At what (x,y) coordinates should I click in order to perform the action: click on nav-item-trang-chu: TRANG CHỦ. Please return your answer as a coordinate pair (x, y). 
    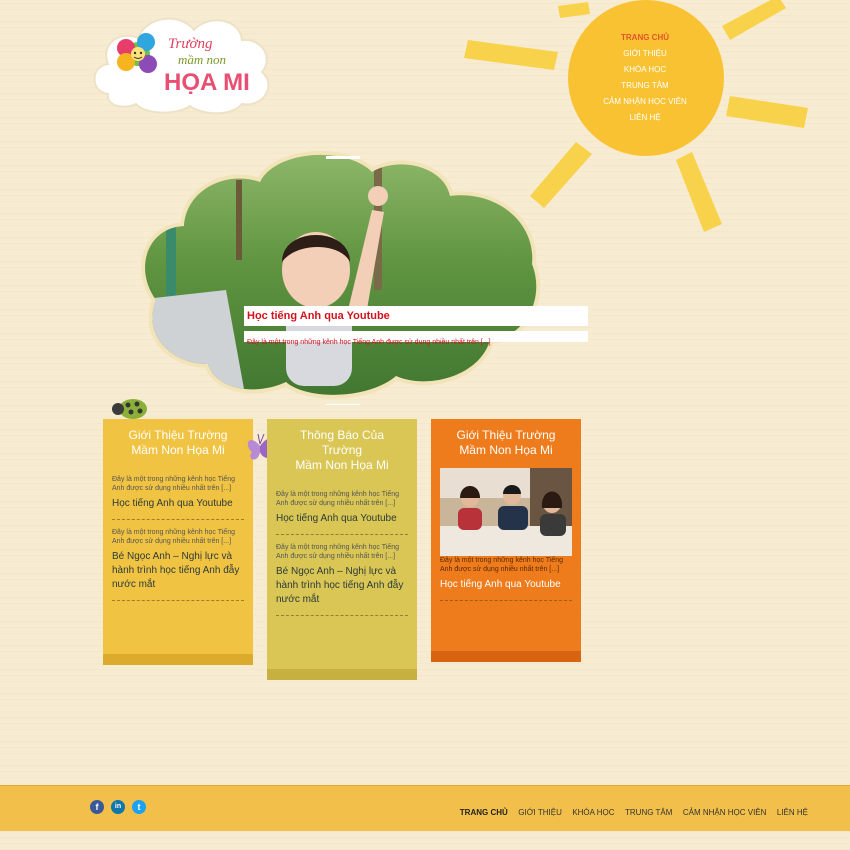
    Looking at the image, I should click on (645, 38).